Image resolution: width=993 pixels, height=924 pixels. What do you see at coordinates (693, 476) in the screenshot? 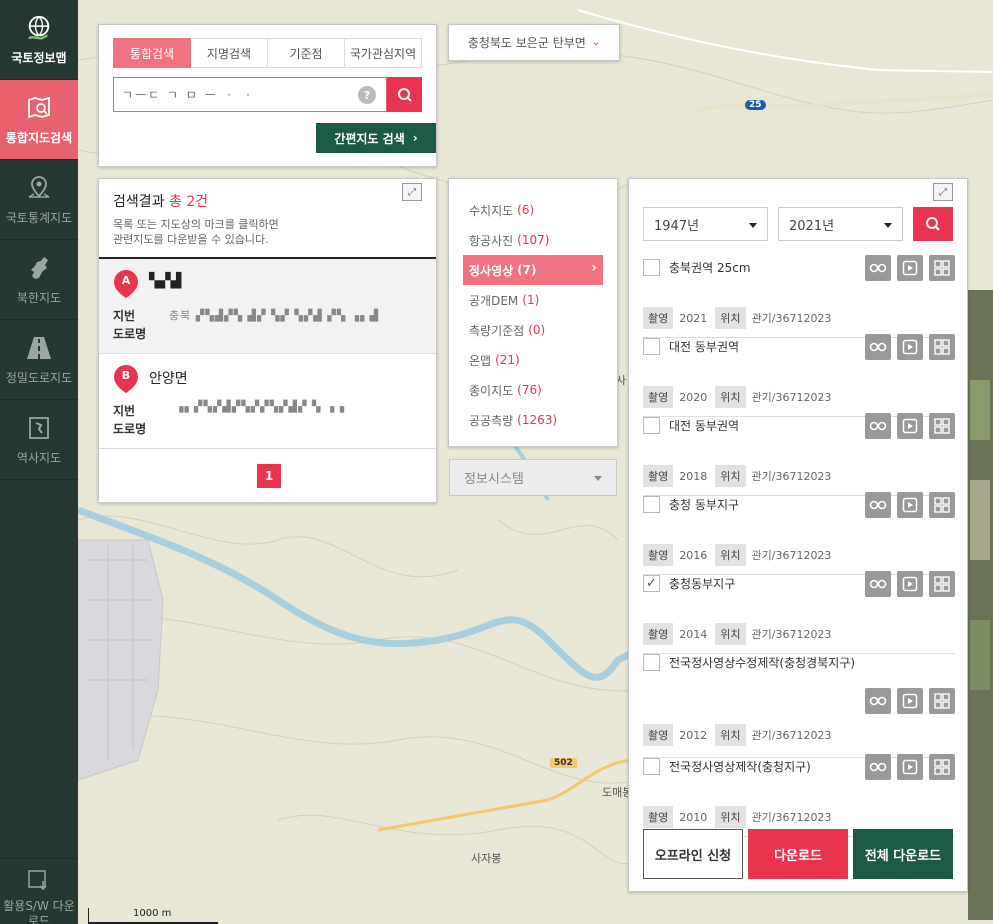
I see `imagery-year: 2018` at bounding box center [693, 476].